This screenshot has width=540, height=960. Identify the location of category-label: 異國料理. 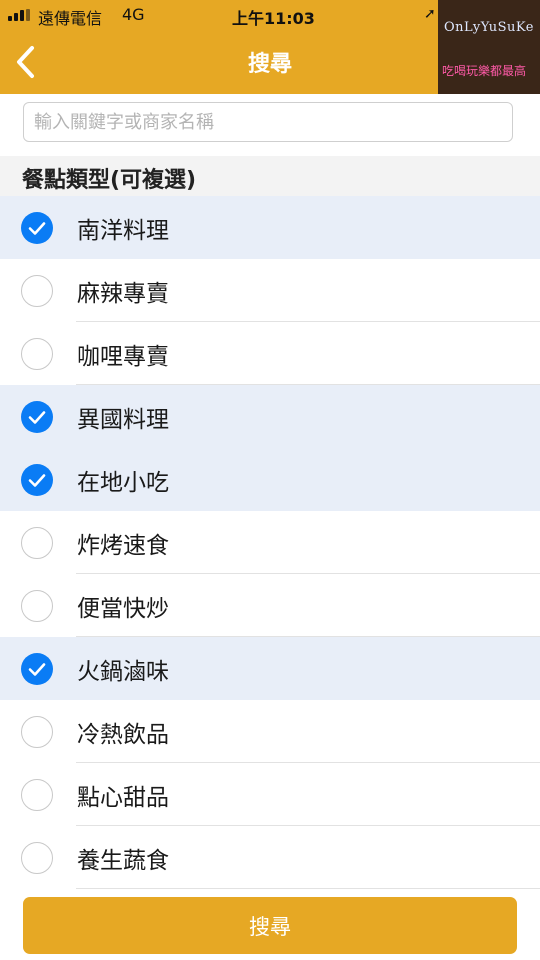
(123, 420).